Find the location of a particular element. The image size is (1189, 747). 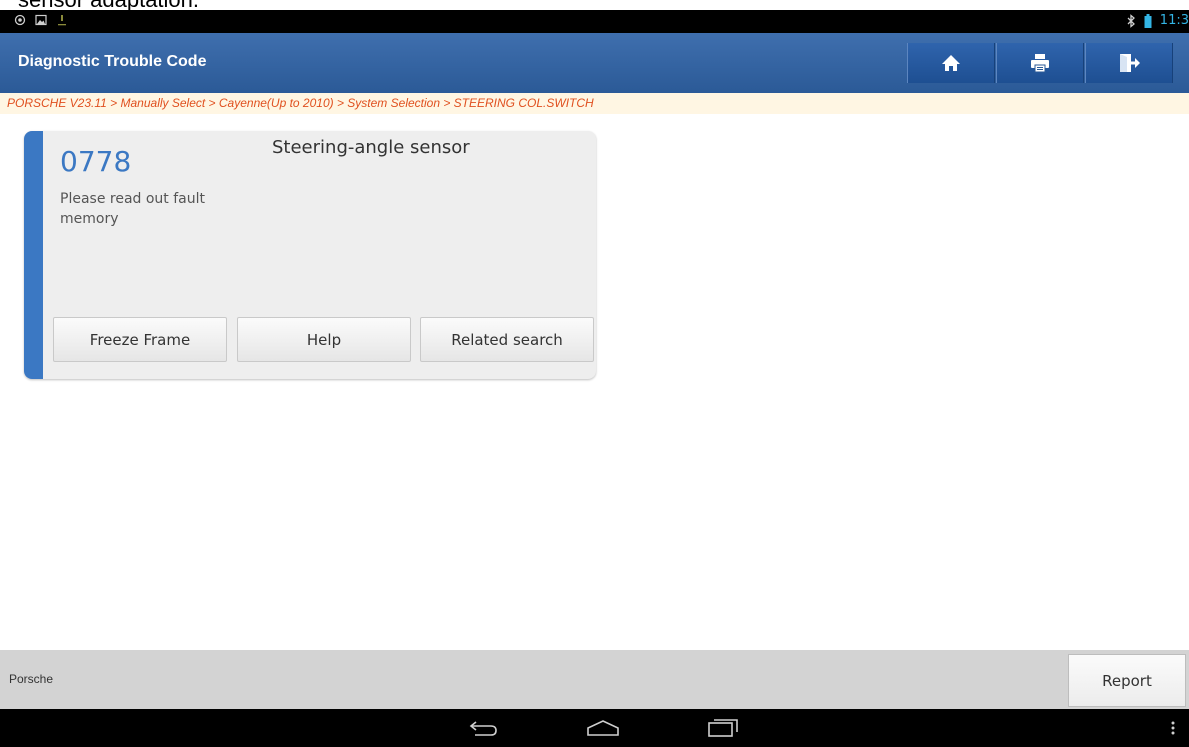

caption-text: sensor adaptation. is located at coordinates (108, 5).